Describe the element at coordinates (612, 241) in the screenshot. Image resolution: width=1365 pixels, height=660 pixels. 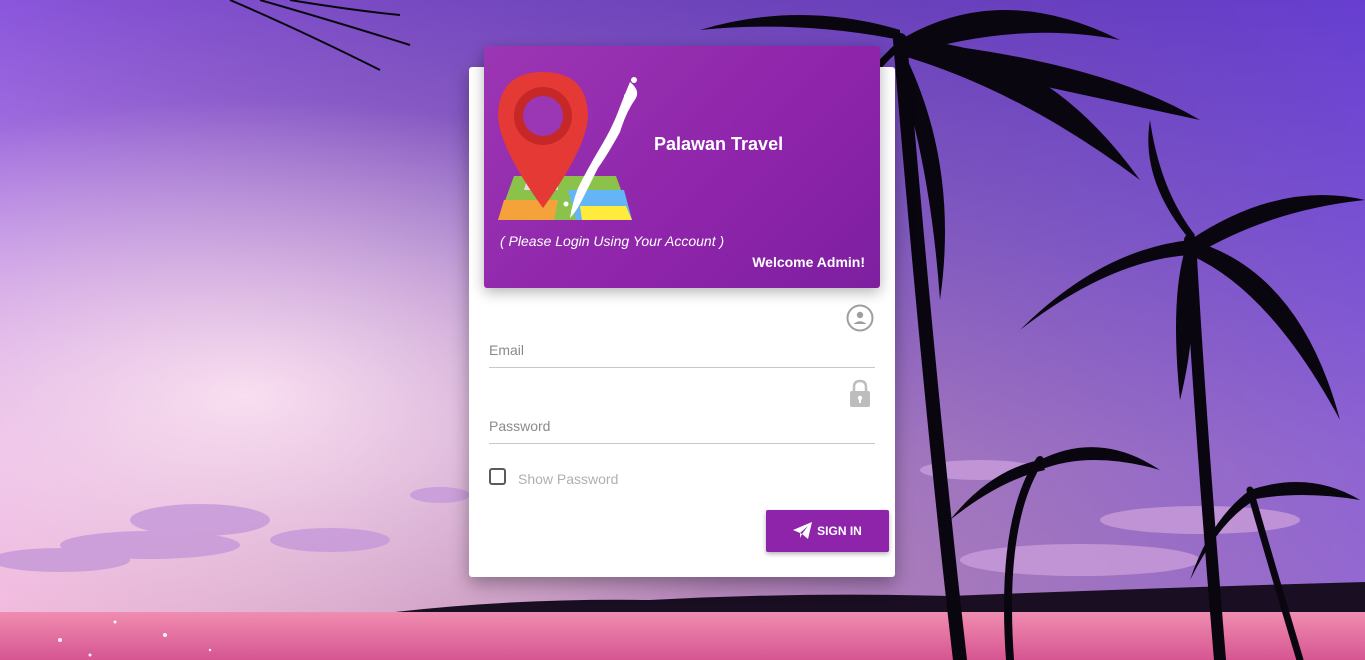
I see `login-subtitle: ( Please Login Using Your Account )` at that location.